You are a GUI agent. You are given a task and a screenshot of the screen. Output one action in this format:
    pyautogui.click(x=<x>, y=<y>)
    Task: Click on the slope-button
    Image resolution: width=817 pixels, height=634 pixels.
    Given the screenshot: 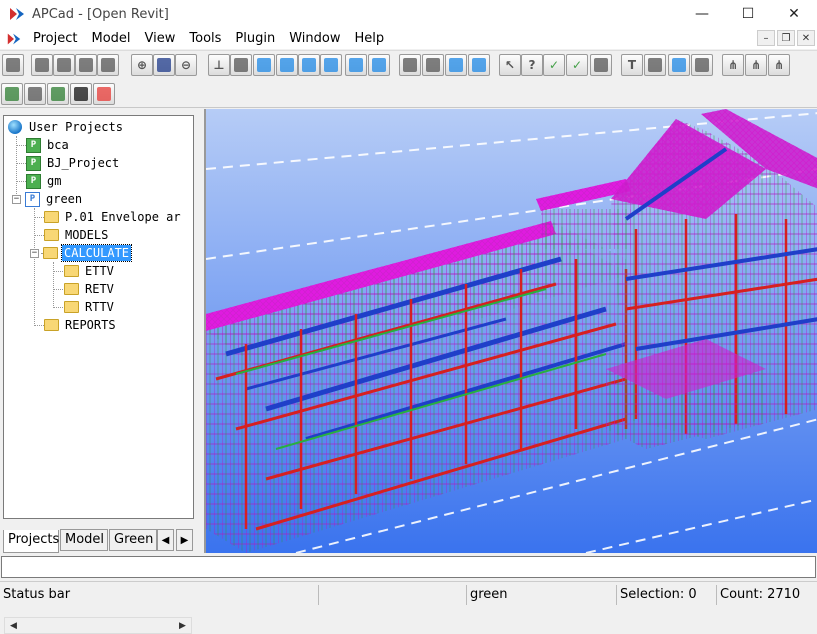 What is the action you would take?
    pyautogui.click(x=433, y=65)
    